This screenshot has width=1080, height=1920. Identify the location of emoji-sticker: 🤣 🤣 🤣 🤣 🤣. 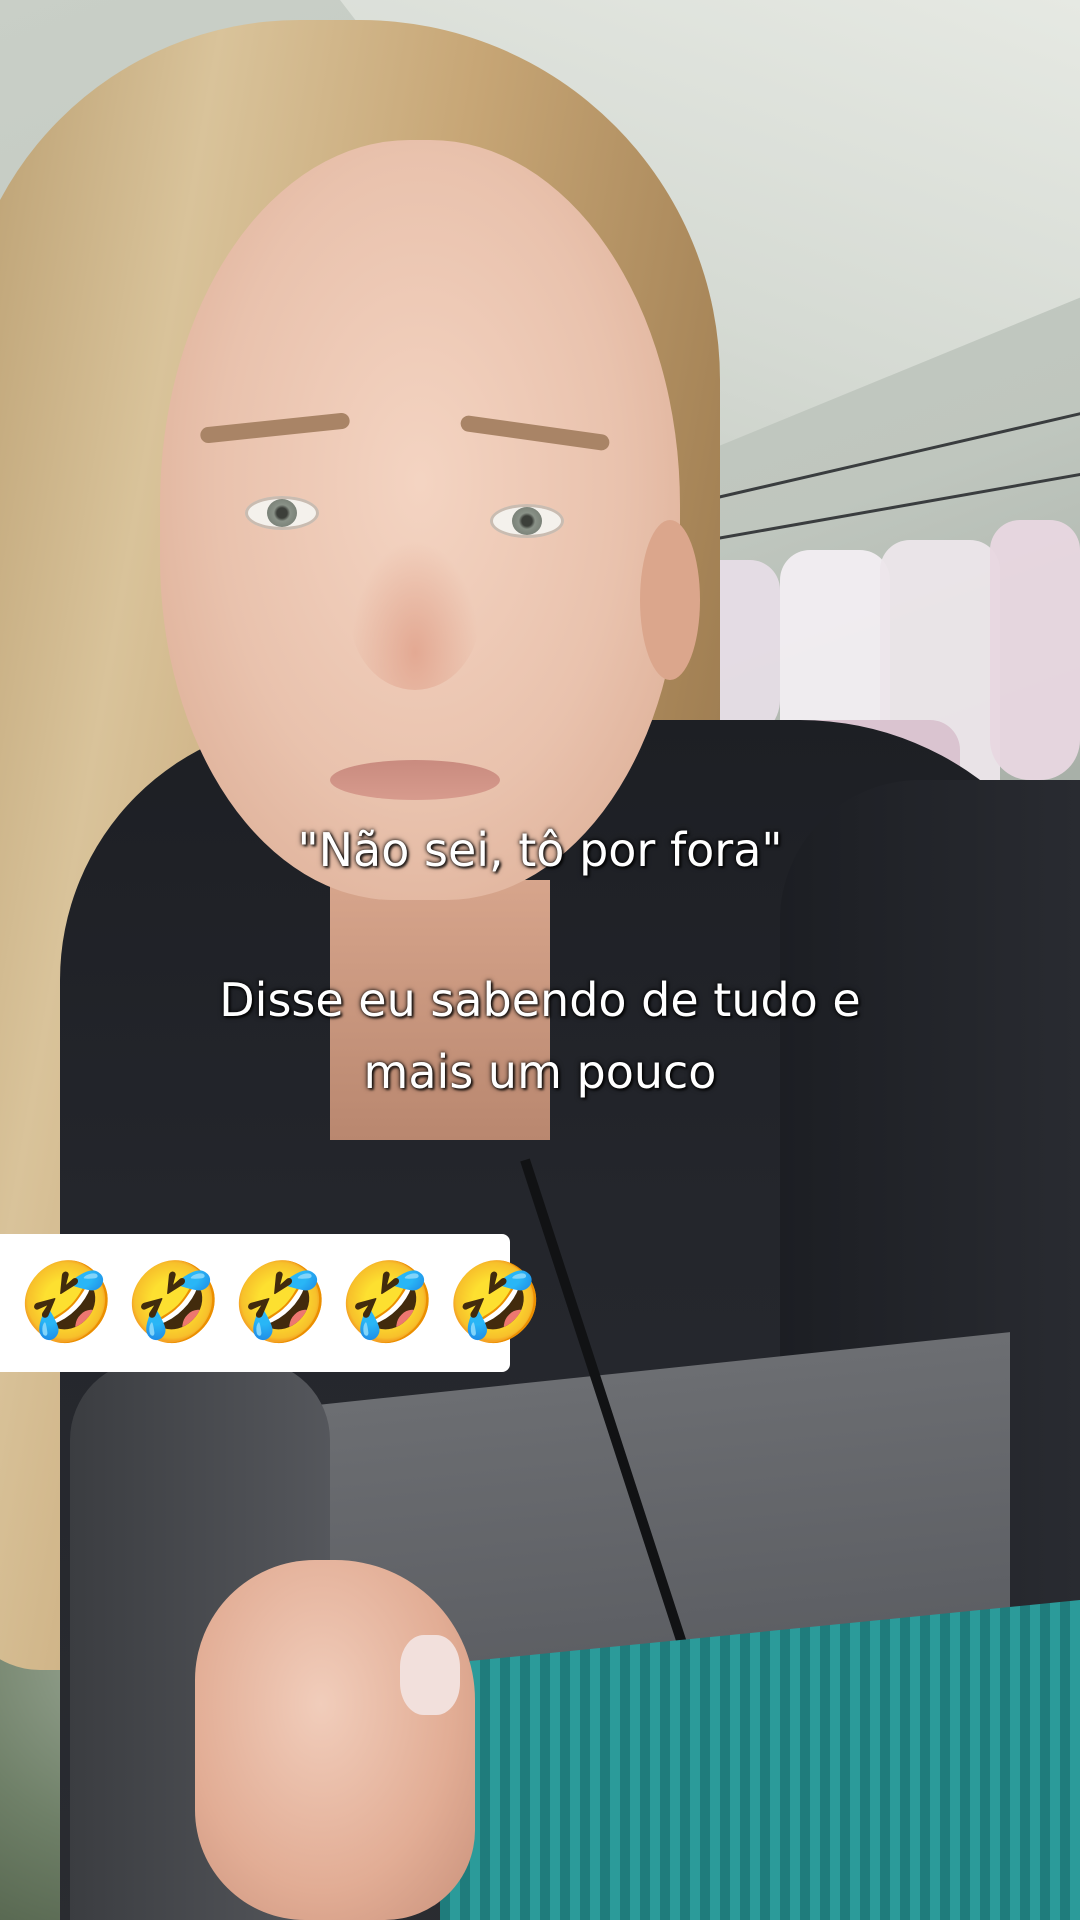
(272, 1303).